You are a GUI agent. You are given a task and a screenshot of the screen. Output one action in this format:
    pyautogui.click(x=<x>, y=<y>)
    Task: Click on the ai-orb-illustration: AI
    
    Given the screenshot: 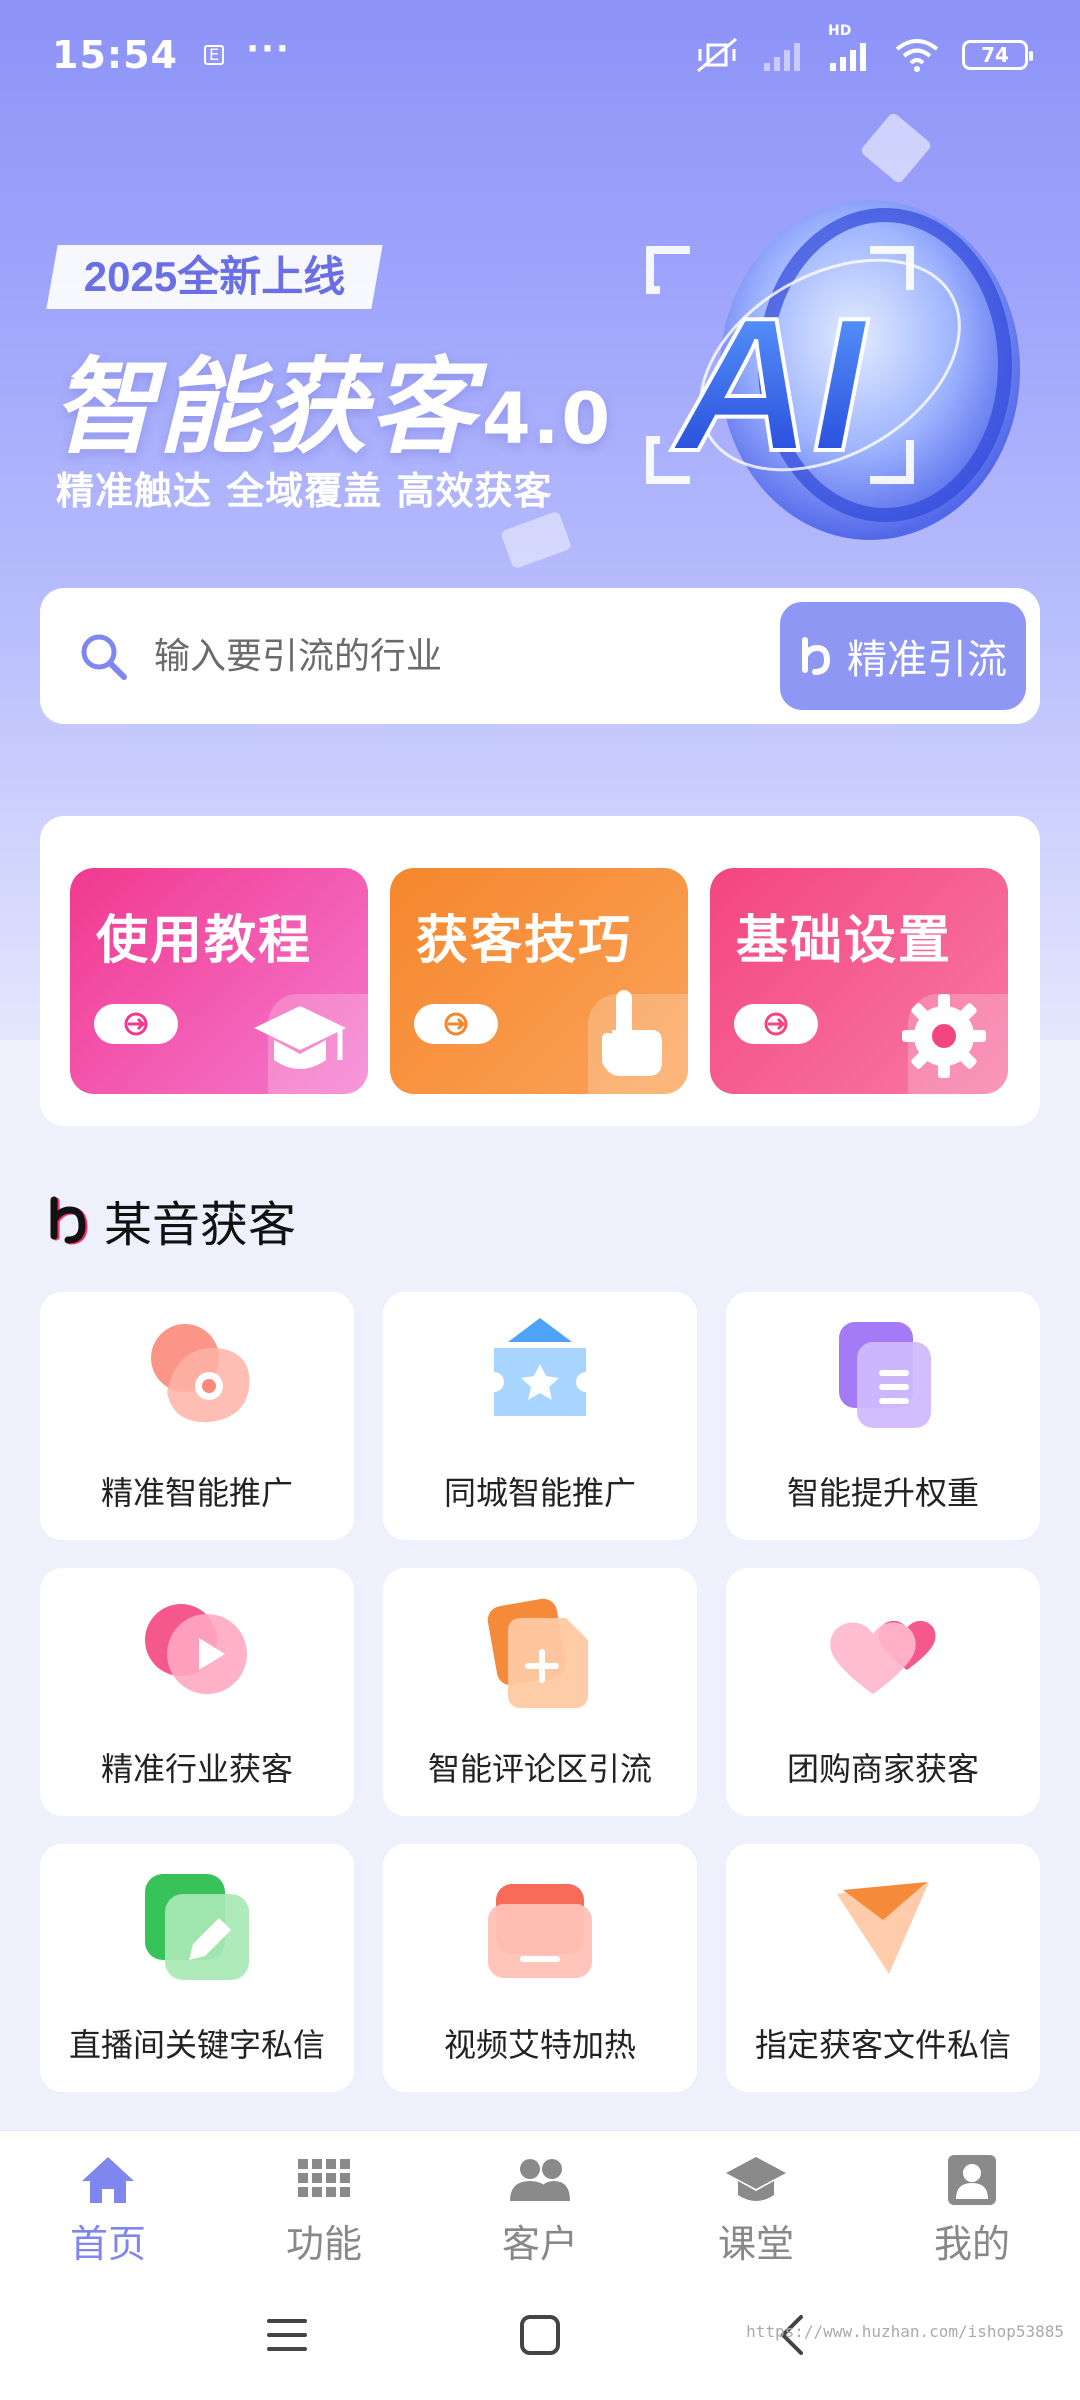 What is the action you would take?
    pyautogui.click(x=833, y=370)
    